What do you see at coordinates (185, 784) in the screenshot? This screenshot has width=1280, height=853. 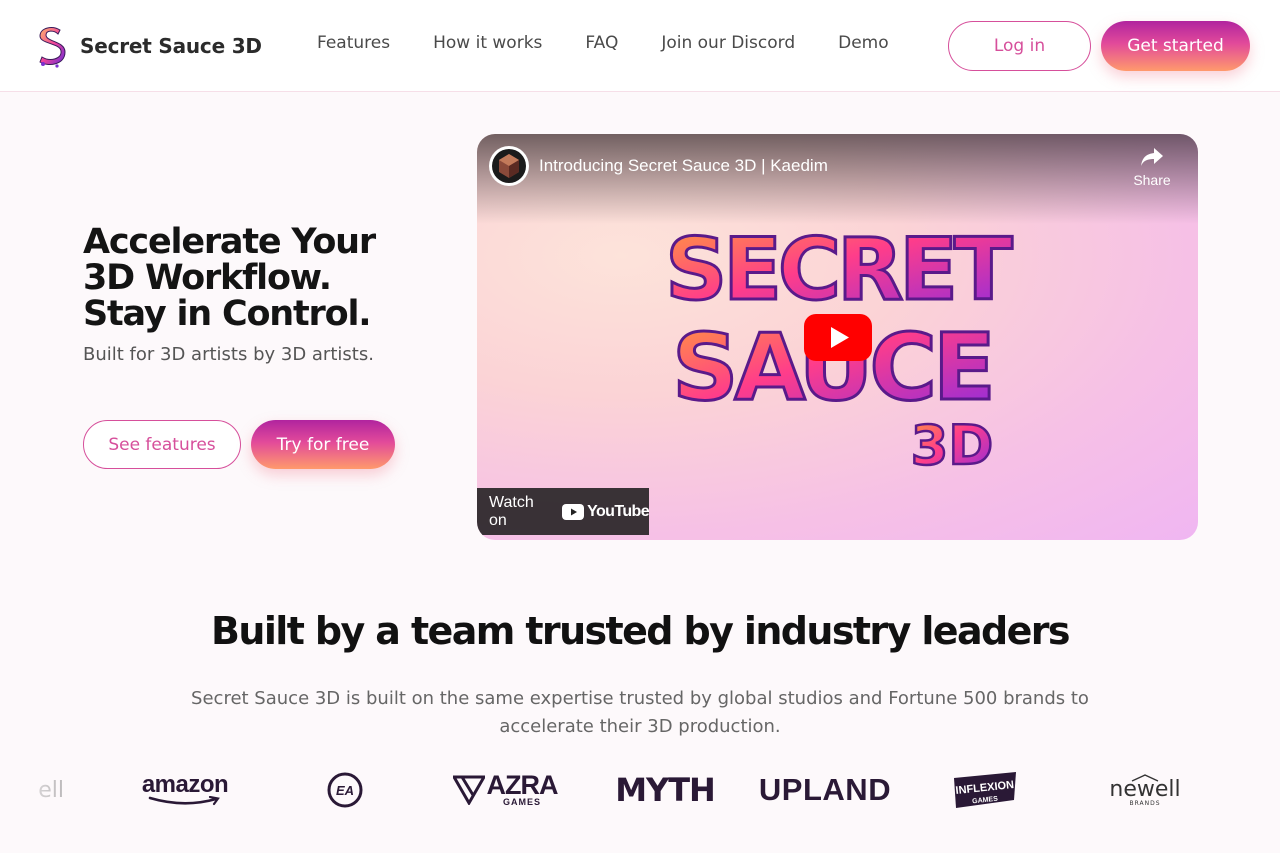 I see `amazon-text: amazon` at bounding box center [185, 784].